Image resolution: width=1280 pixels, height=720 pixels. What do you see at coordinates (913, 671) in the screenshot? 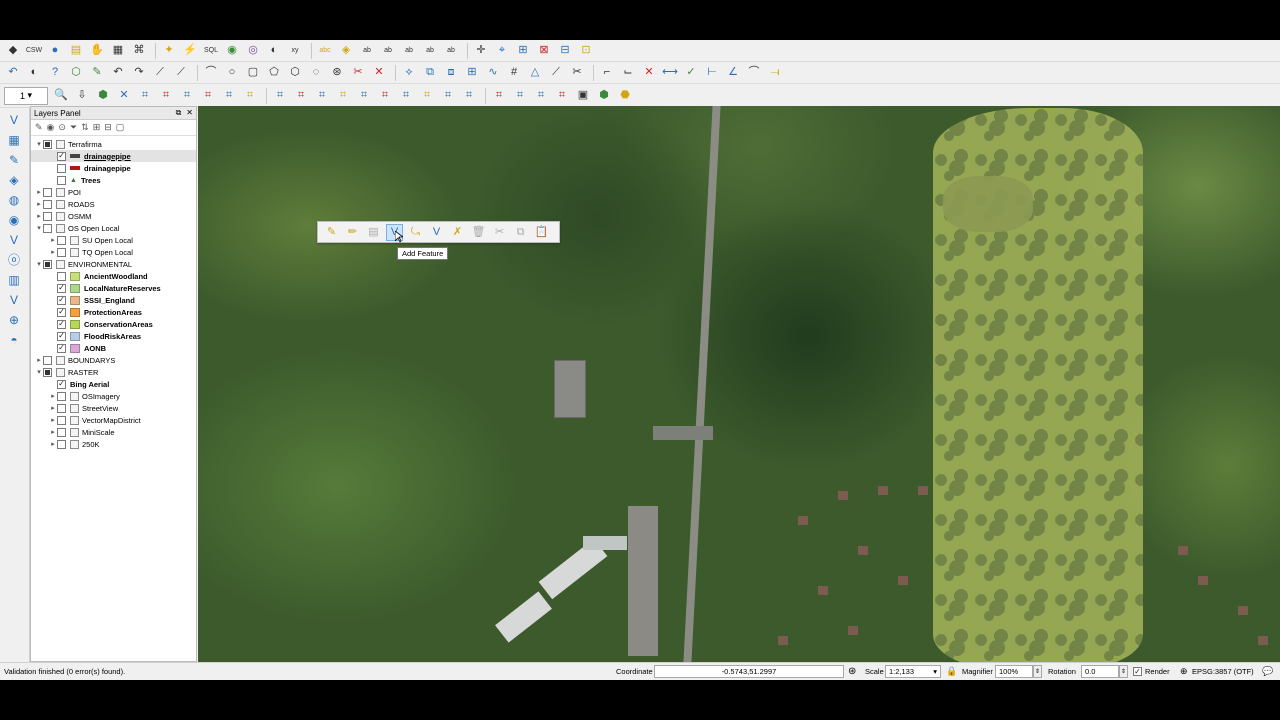
I see `scale-combo: 1:2,133 ▾` at bounding box center [913, 671].